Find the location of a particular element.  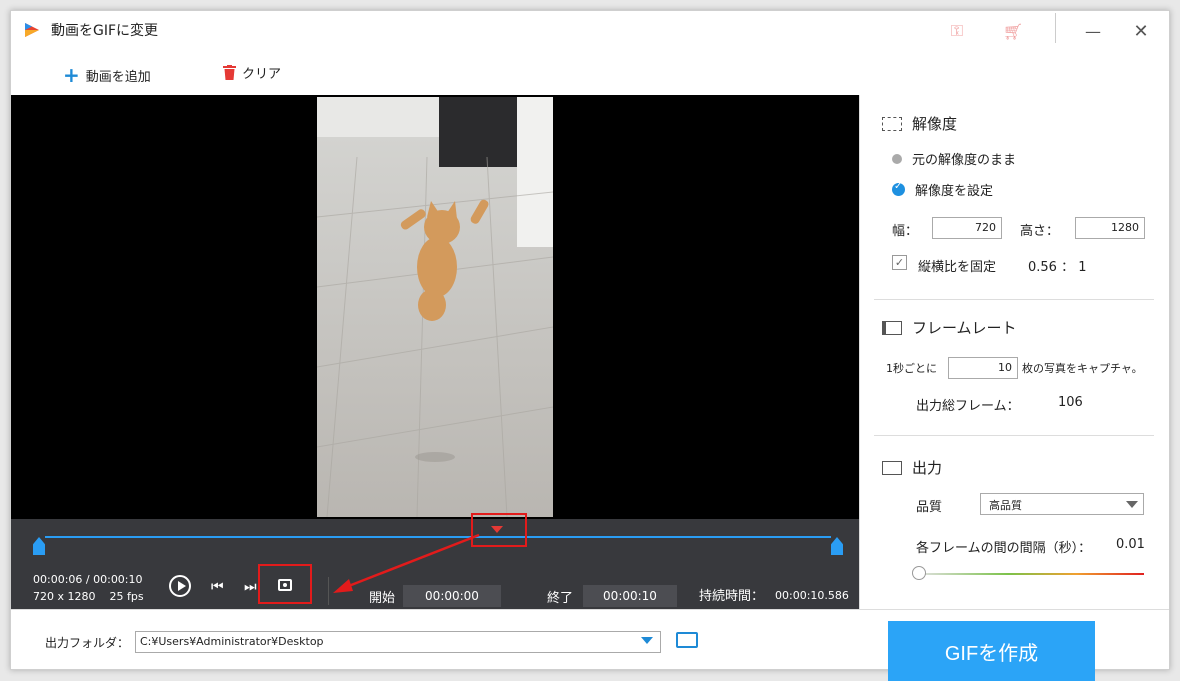

playhead-highlight is located at coordinates (499, 530).